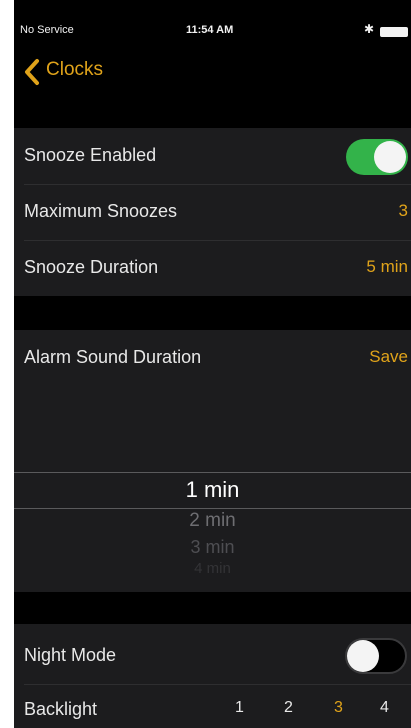 Image resolution: width=411 pixels, height=728 pixels. I want to click on picker-option: 2 min, so click(212, 521).